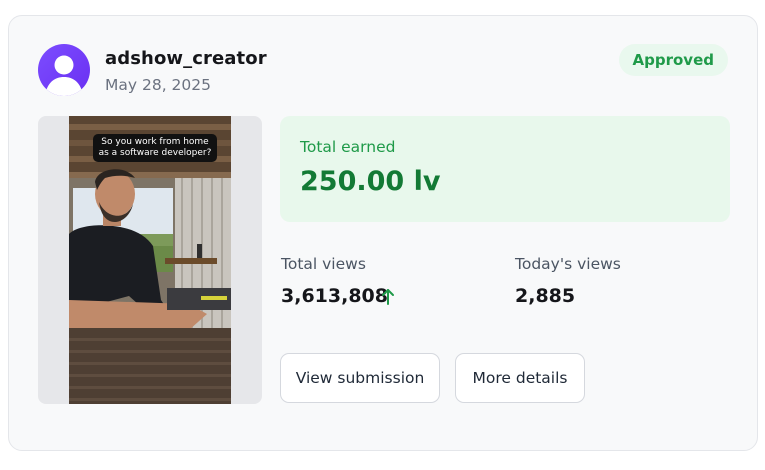  What do you see at coordinates (673, 60) in the screenshot?
I see `status-badge: Approved` at bounding box center [673, 60].